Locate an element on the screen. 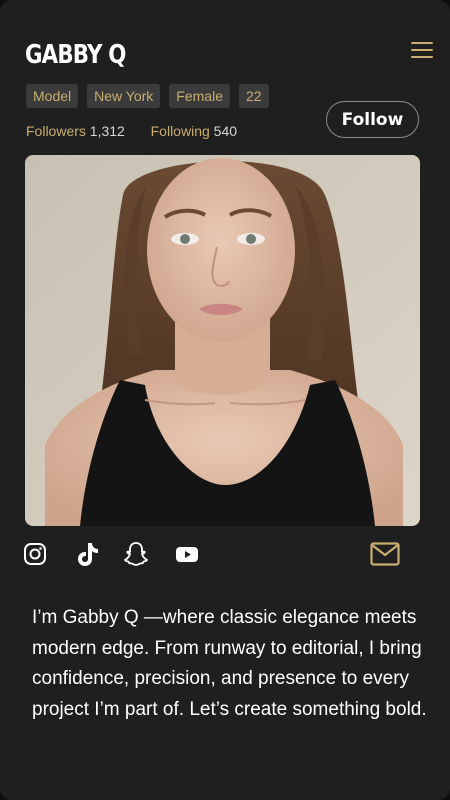 The width and height of the screenshot is (450, 800). menu-icon is located at coordinates (422, 50).